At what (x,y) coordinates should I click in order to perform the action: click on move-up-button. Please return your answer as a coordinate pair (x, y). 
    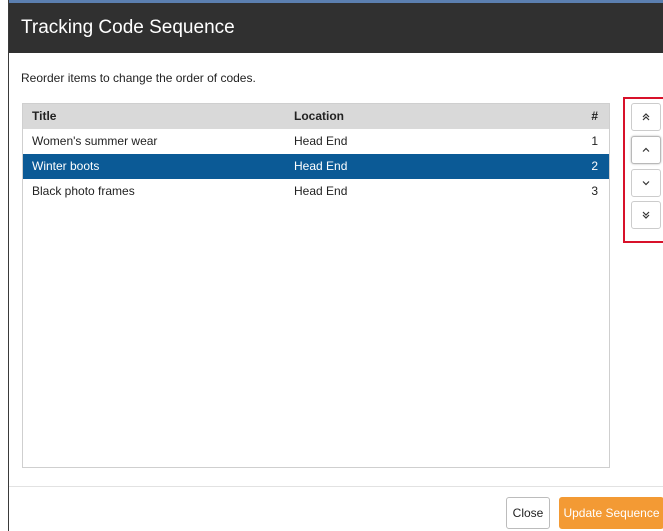
    Looking at the image, I should click on (646, 150).